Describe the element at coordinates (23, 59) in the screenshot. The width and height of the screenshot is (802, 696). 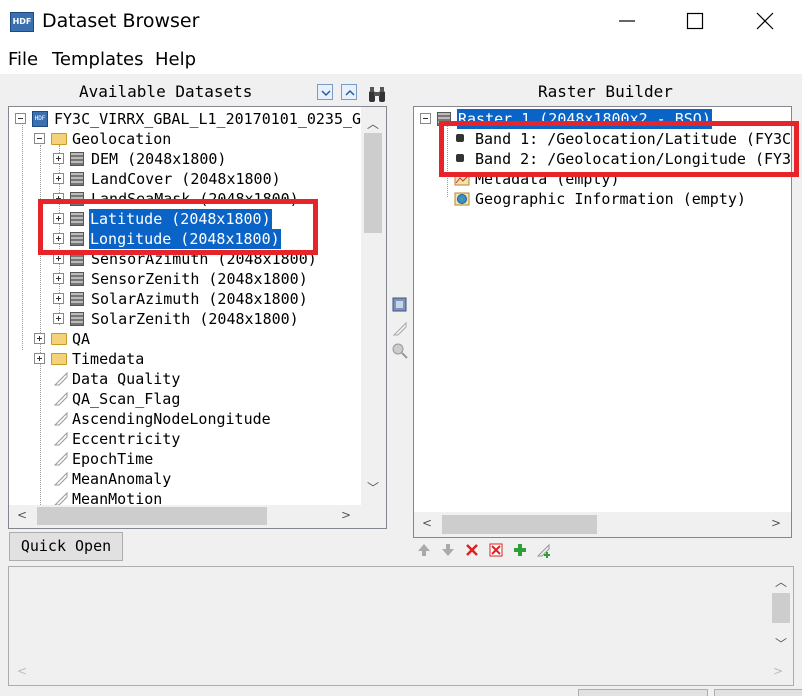
I see `menu-file: File` at that location.